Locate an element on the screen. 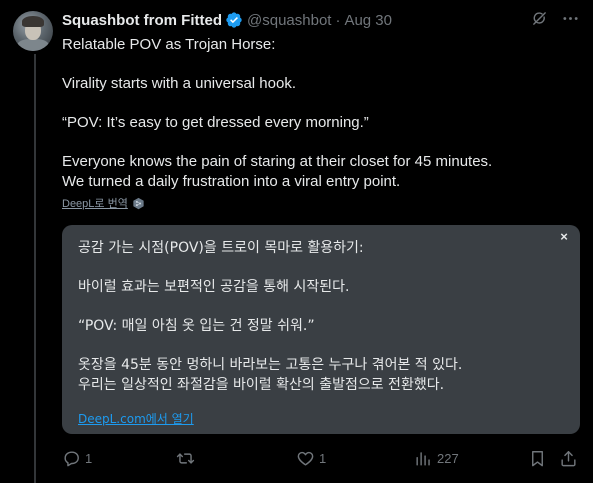 This screenshot has width=593, height=483. translation-line: 우리는 일상적인 좌절감을 바이럴 확산의 출발점으로 전환했다. is located at coordinates (261, 384).